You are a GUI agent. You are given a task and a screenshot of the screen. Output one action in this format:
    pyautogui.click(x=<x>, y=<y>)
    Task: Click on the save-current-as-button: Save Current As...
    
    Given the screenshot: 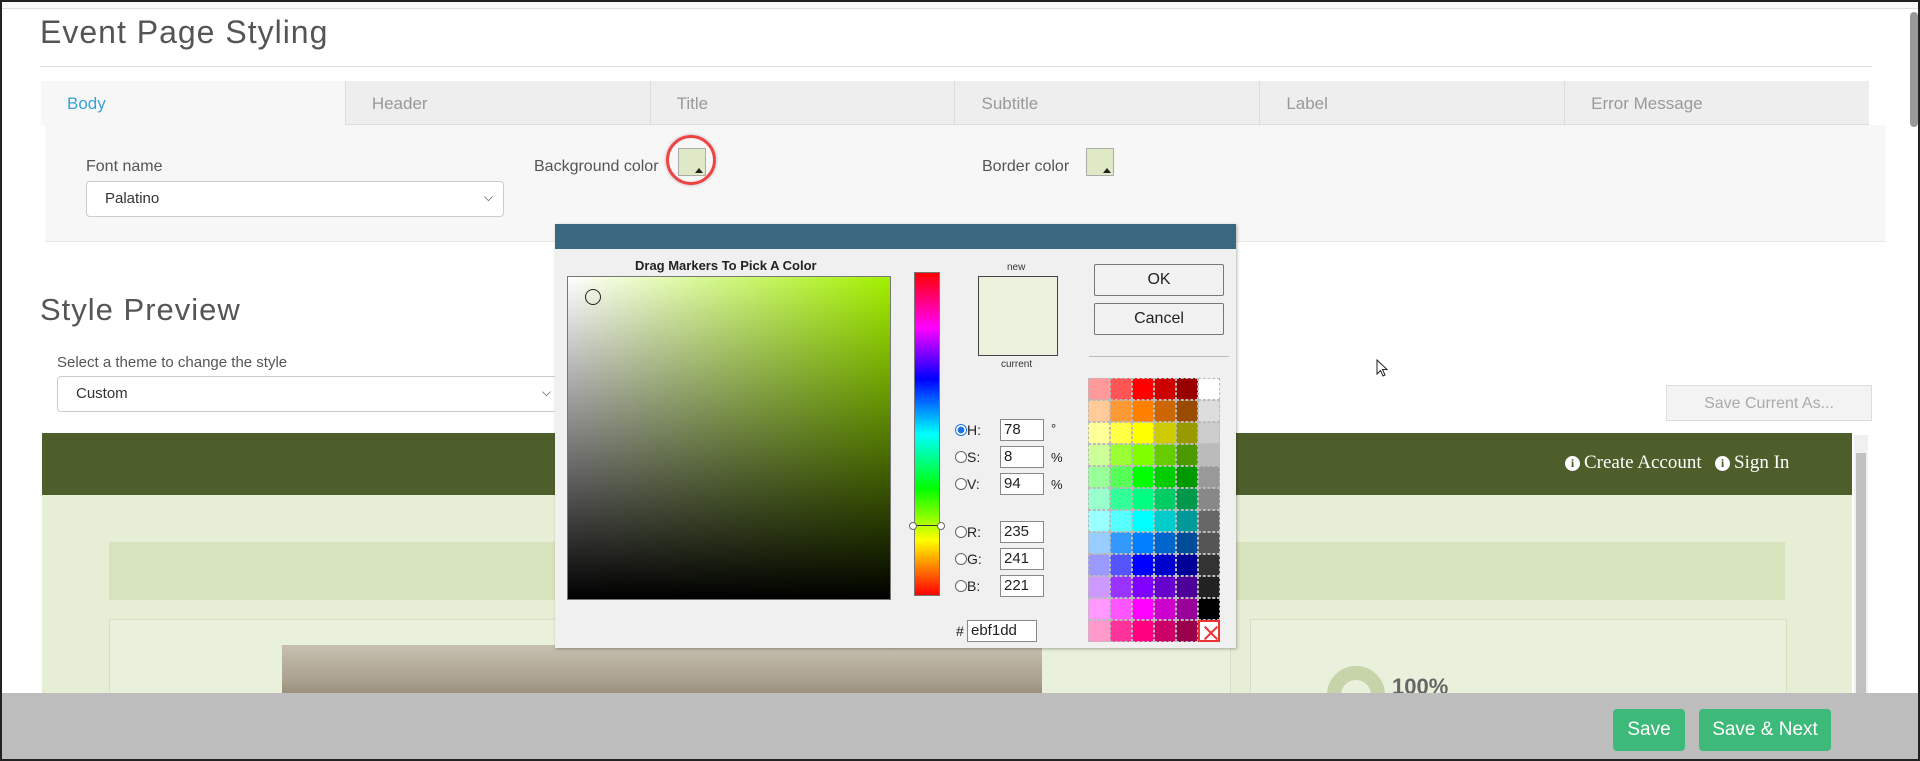 What is the action you would take?
    pyautogui.click(x=1769, y=403)
    